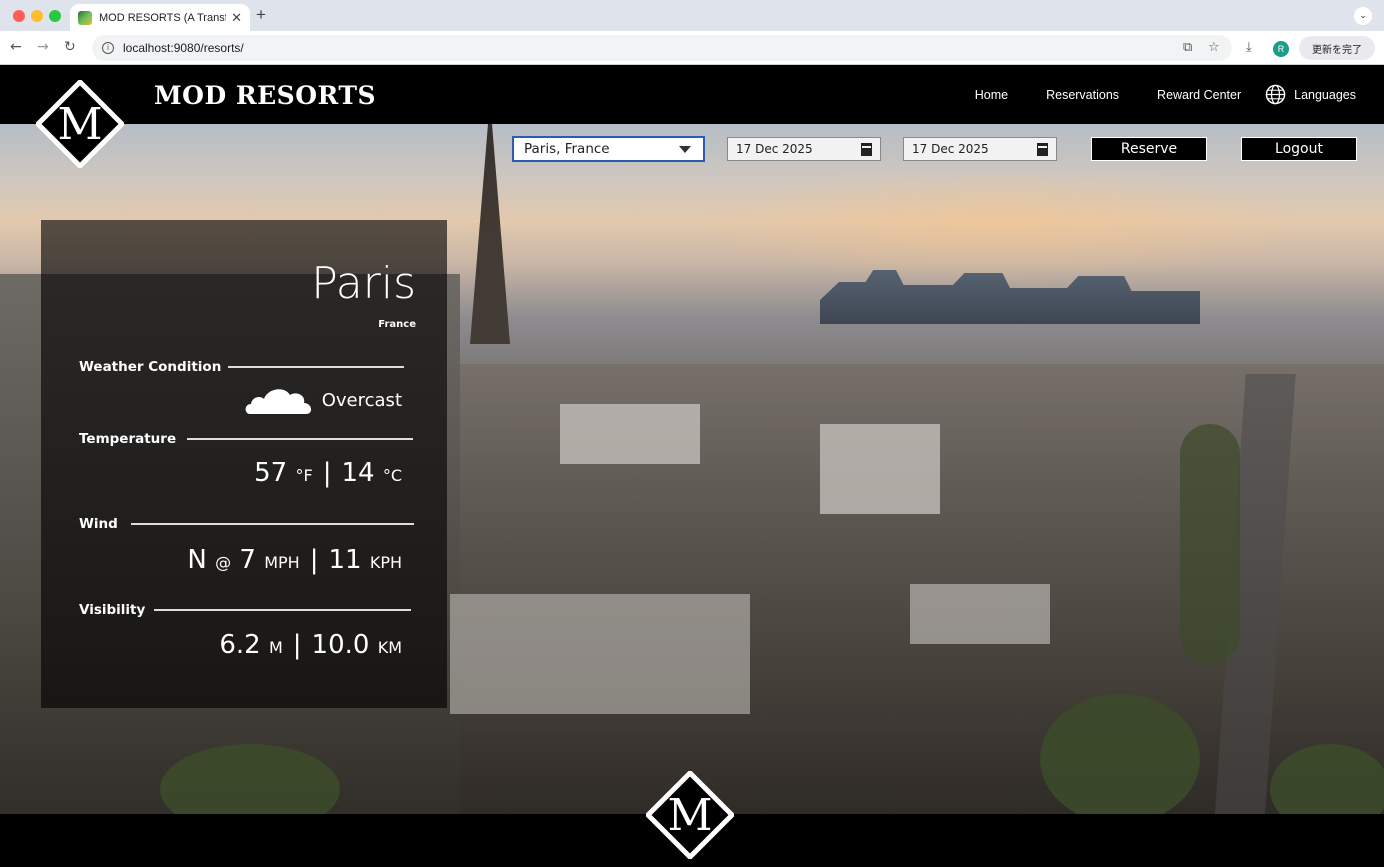 Image resolution: width=1384 pixels, height=867 pixels. I want to click on temperature-label: Temperature, so click(128, 439).